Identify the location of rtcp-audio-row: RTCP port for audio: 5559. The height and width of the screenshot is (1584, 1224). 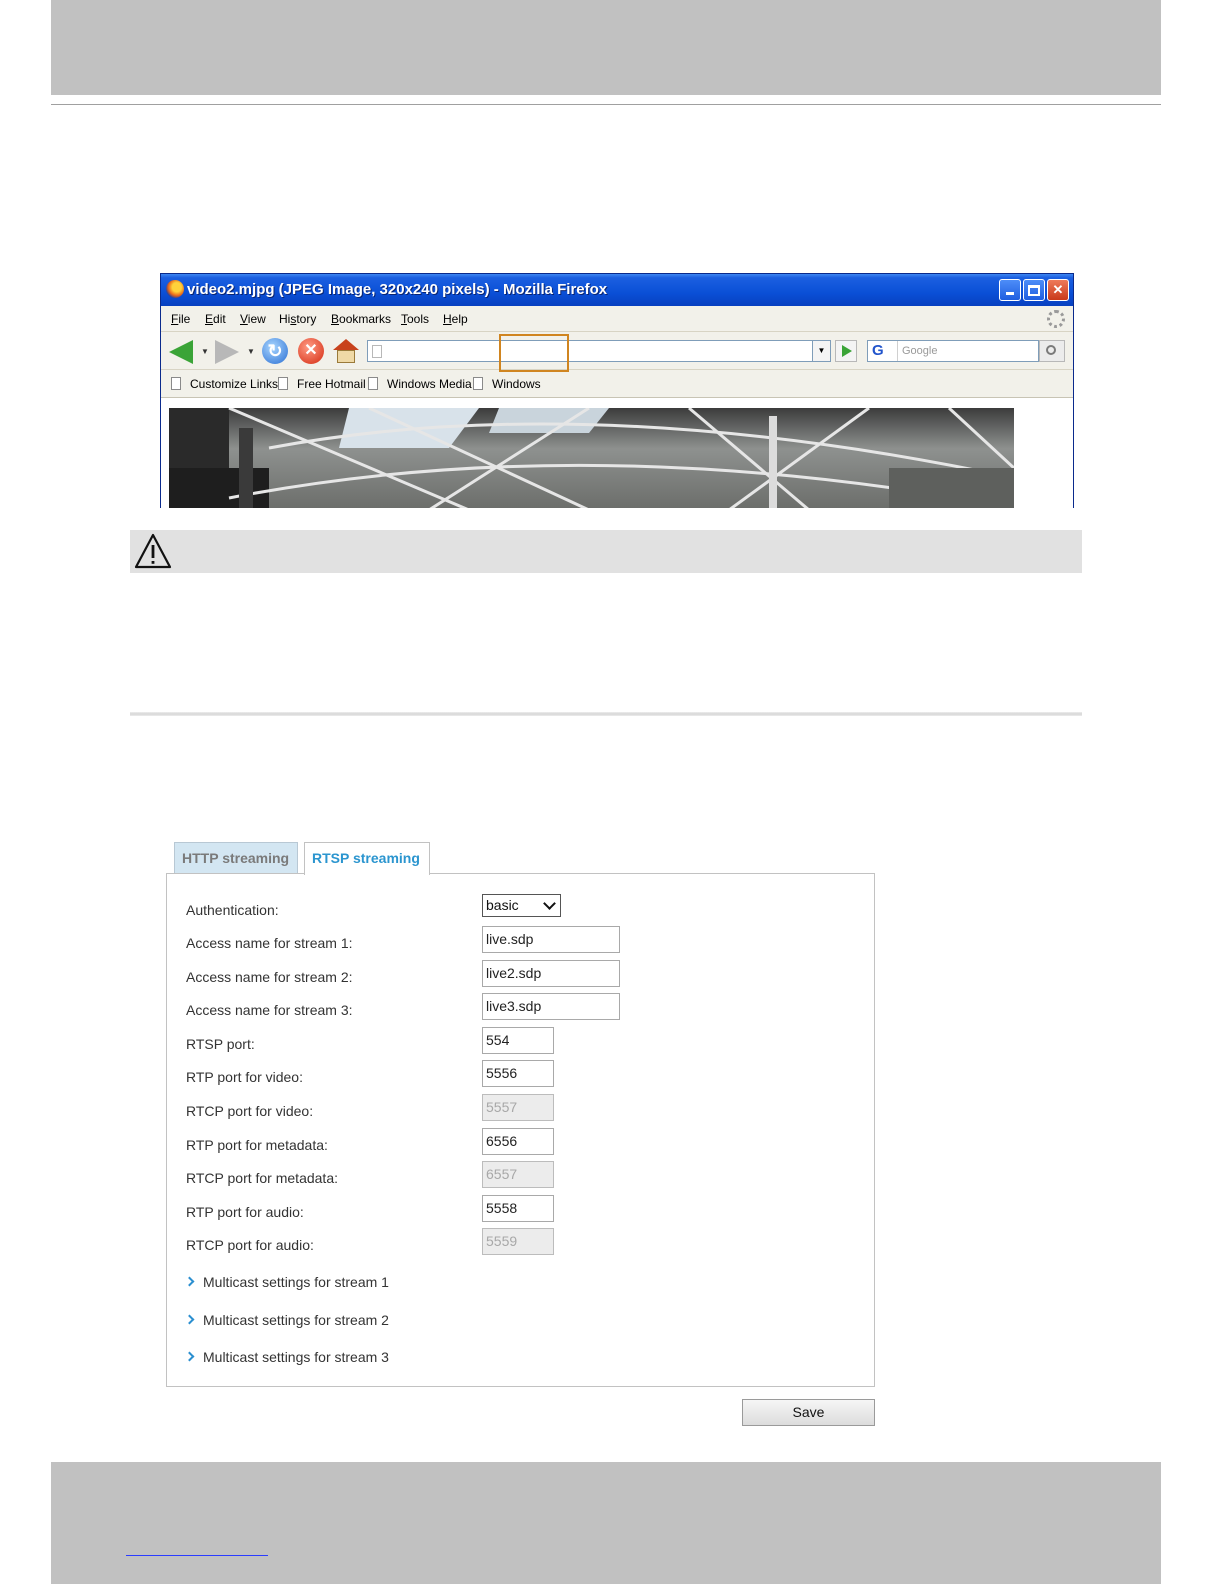
(517, 1242).